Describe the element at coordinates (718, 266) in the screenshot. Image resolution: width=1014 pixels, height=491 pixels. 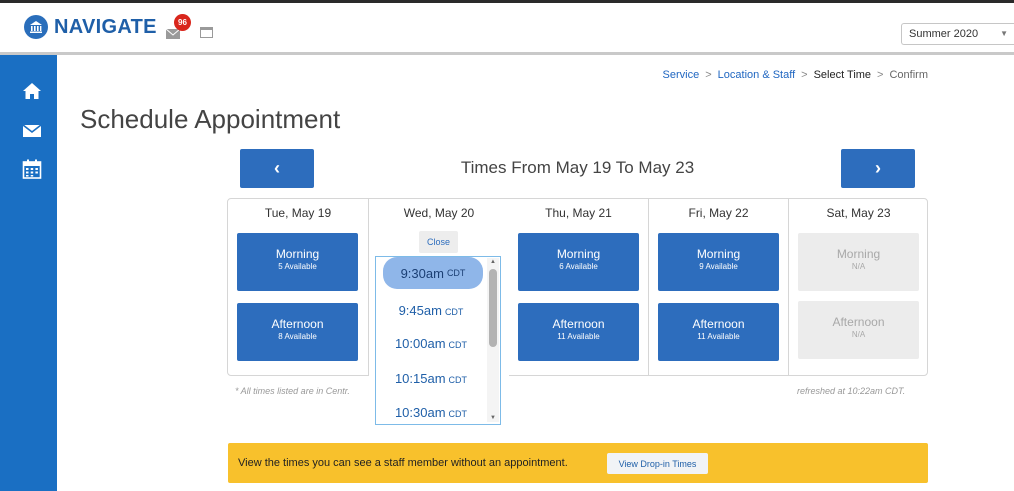
I see `slot-availability: 9 Available` at that location.